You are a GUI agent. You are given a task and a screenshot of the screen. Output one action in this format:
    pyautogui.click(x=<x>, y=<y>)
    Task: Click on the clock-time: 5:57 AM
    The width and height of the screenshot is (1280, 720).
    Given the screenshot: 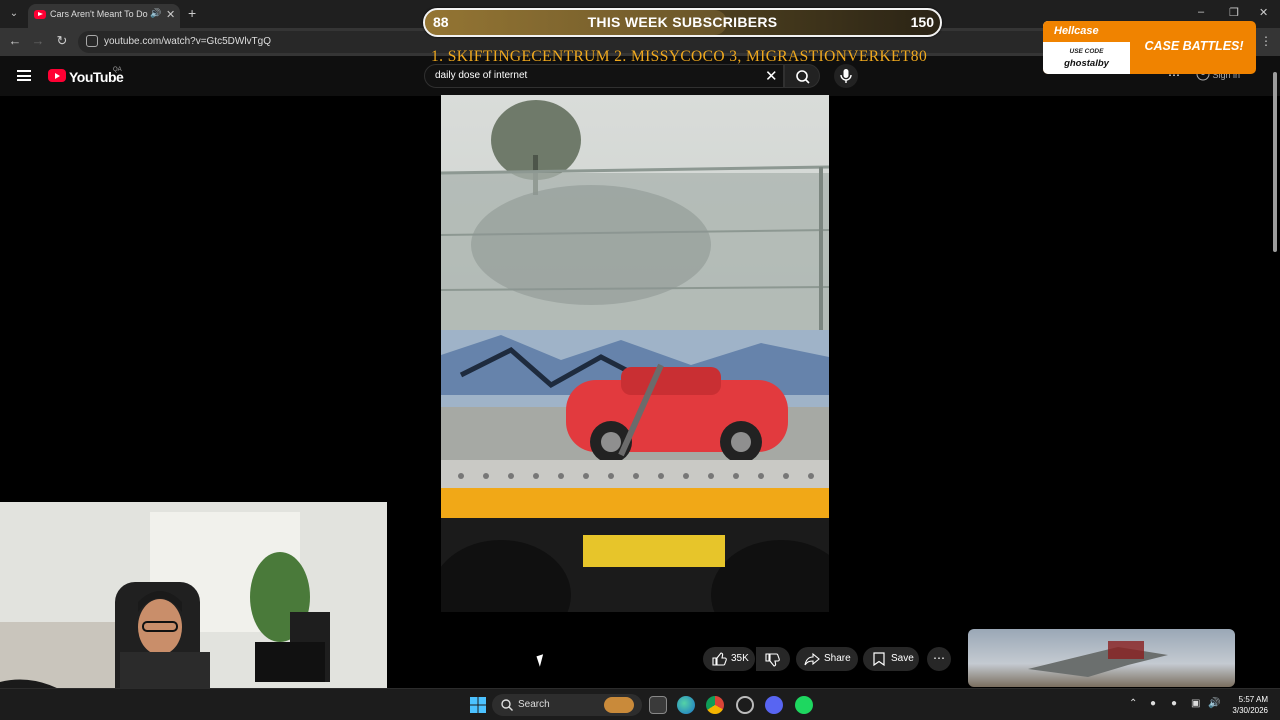 What is the action you would take?
    pyautogui.click(x=1244, y=699)
    